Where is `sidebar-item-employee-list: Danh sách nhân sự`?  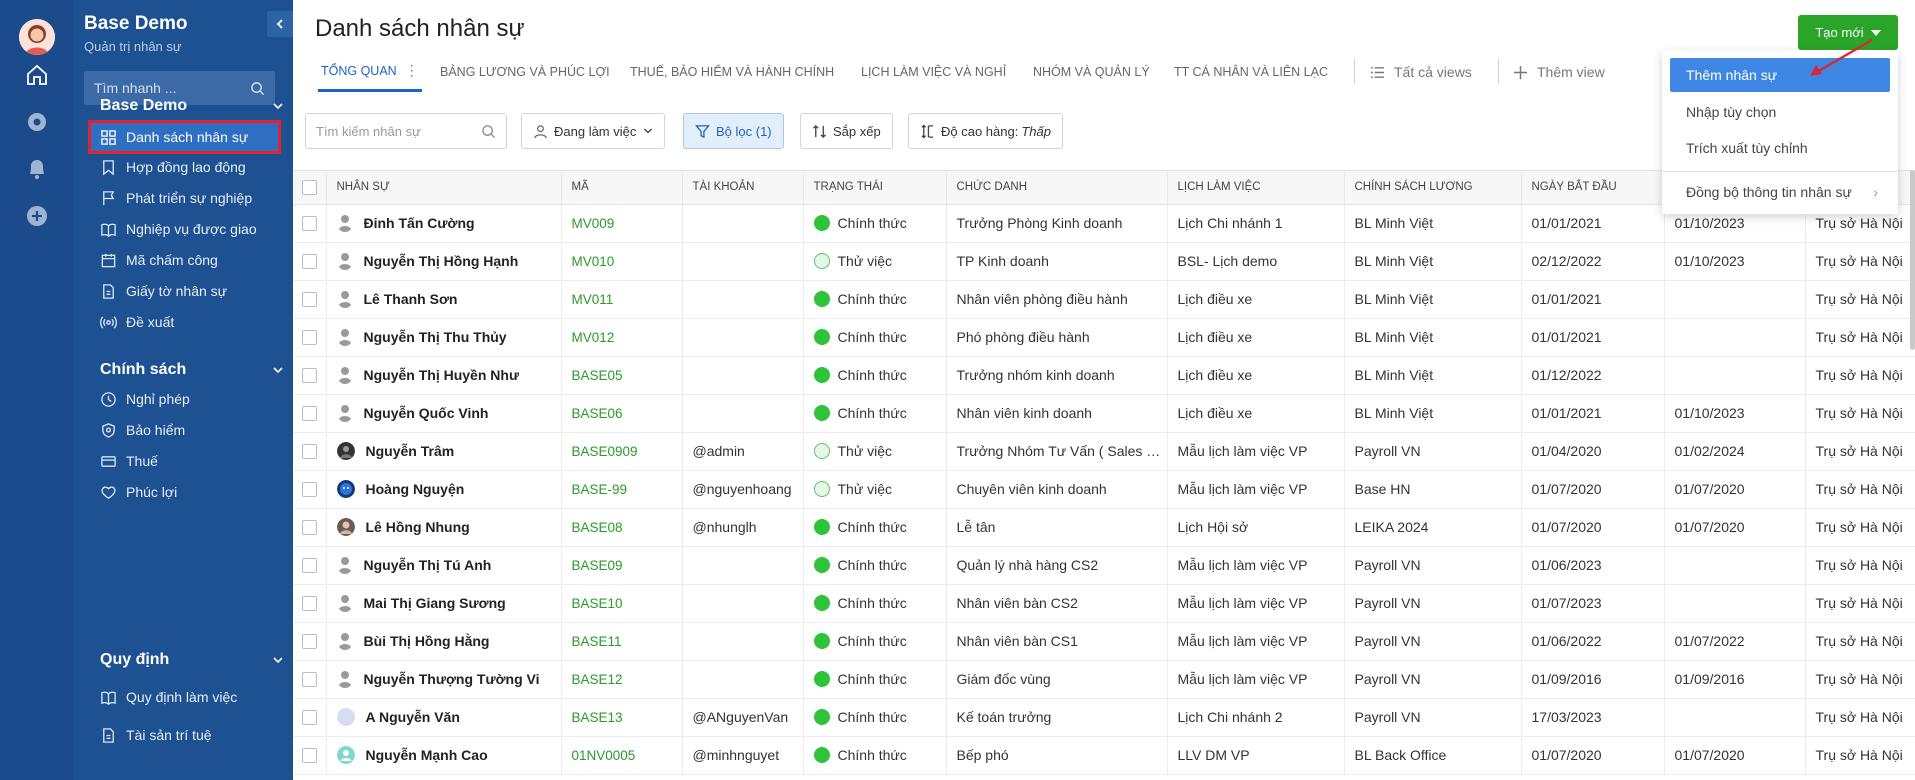
sidebar-item-employee-list: Danh sách nhân sự is located at coordinates (184, 137).